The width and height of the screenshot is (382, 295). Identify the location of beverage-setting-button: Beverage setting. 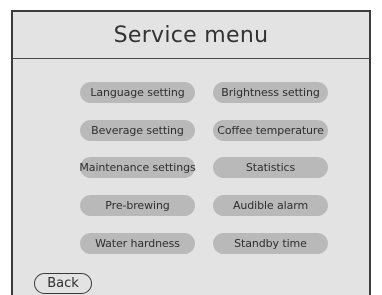
(137, 130).